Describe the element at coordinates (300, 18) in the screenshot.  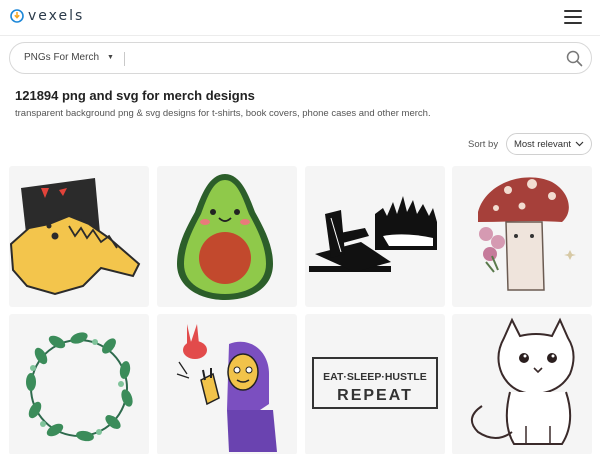
I see `top-header: vexels` at that location.